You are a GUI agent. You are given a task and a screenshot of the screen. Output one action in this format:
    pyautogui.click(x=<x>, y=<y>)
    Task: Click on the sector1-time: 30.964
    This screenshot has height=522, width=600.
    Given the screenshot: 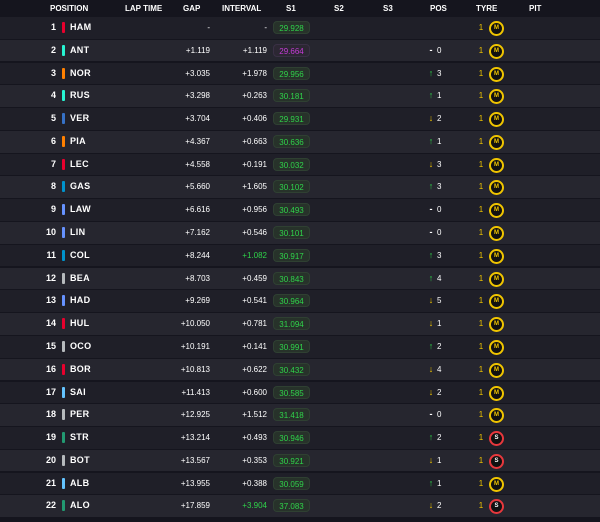 What is the action you would take?
    pyautogui.click(x=291, y=301)
    